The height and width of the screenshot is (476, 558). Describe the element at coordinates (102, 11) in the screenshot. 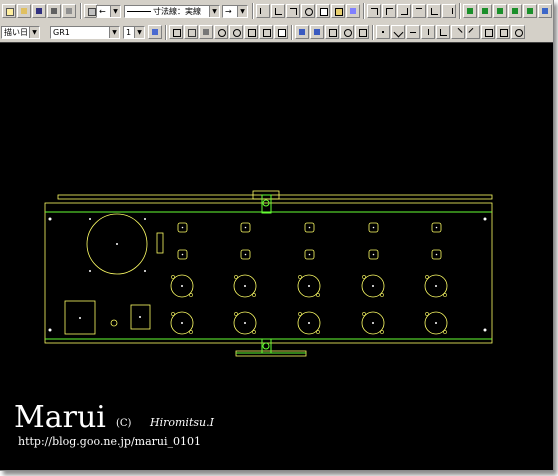

I see `arrow-start-value: ←` at that location.